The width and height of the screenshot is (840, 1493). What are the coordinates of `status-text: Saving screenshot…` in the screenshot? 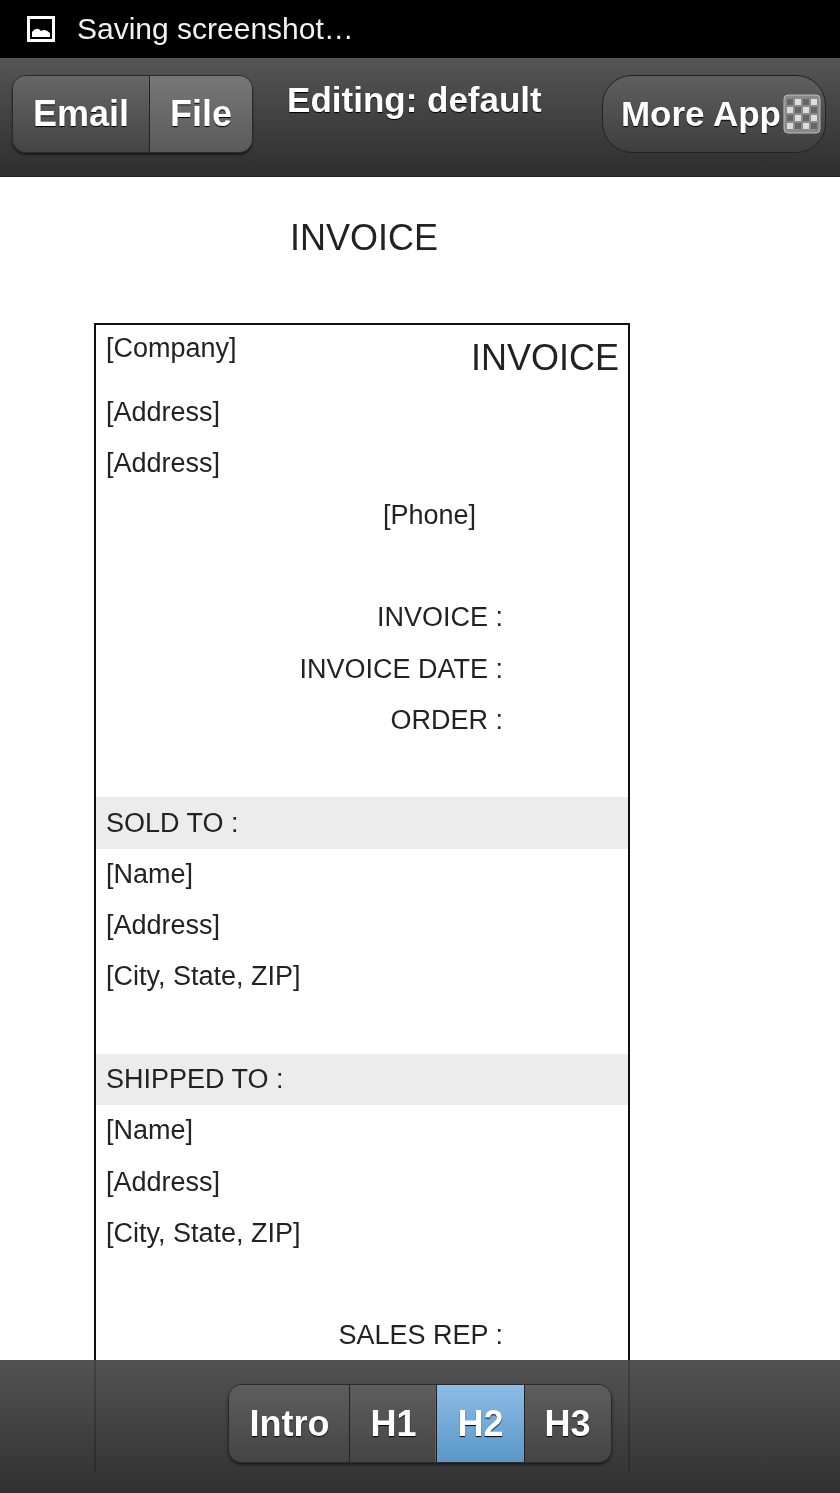 It's located at (215, 29).